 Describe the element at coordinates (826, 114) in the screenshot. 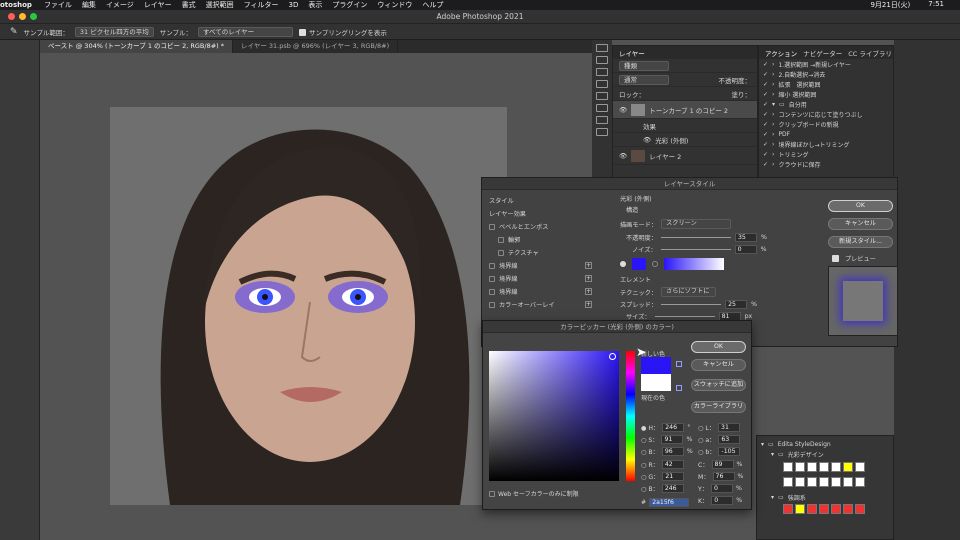

I see `action-item: ✓ › コンテンツに応じて塗りつぶし` at that location.